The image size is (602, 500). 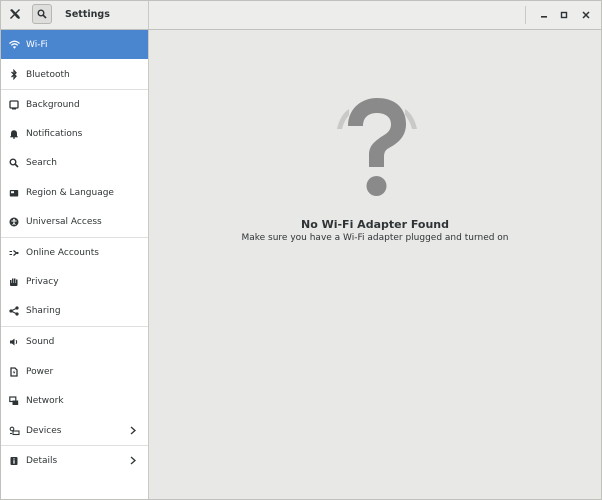 I want to click on sidebar-item-label: Power, so click(x=40, y=371).